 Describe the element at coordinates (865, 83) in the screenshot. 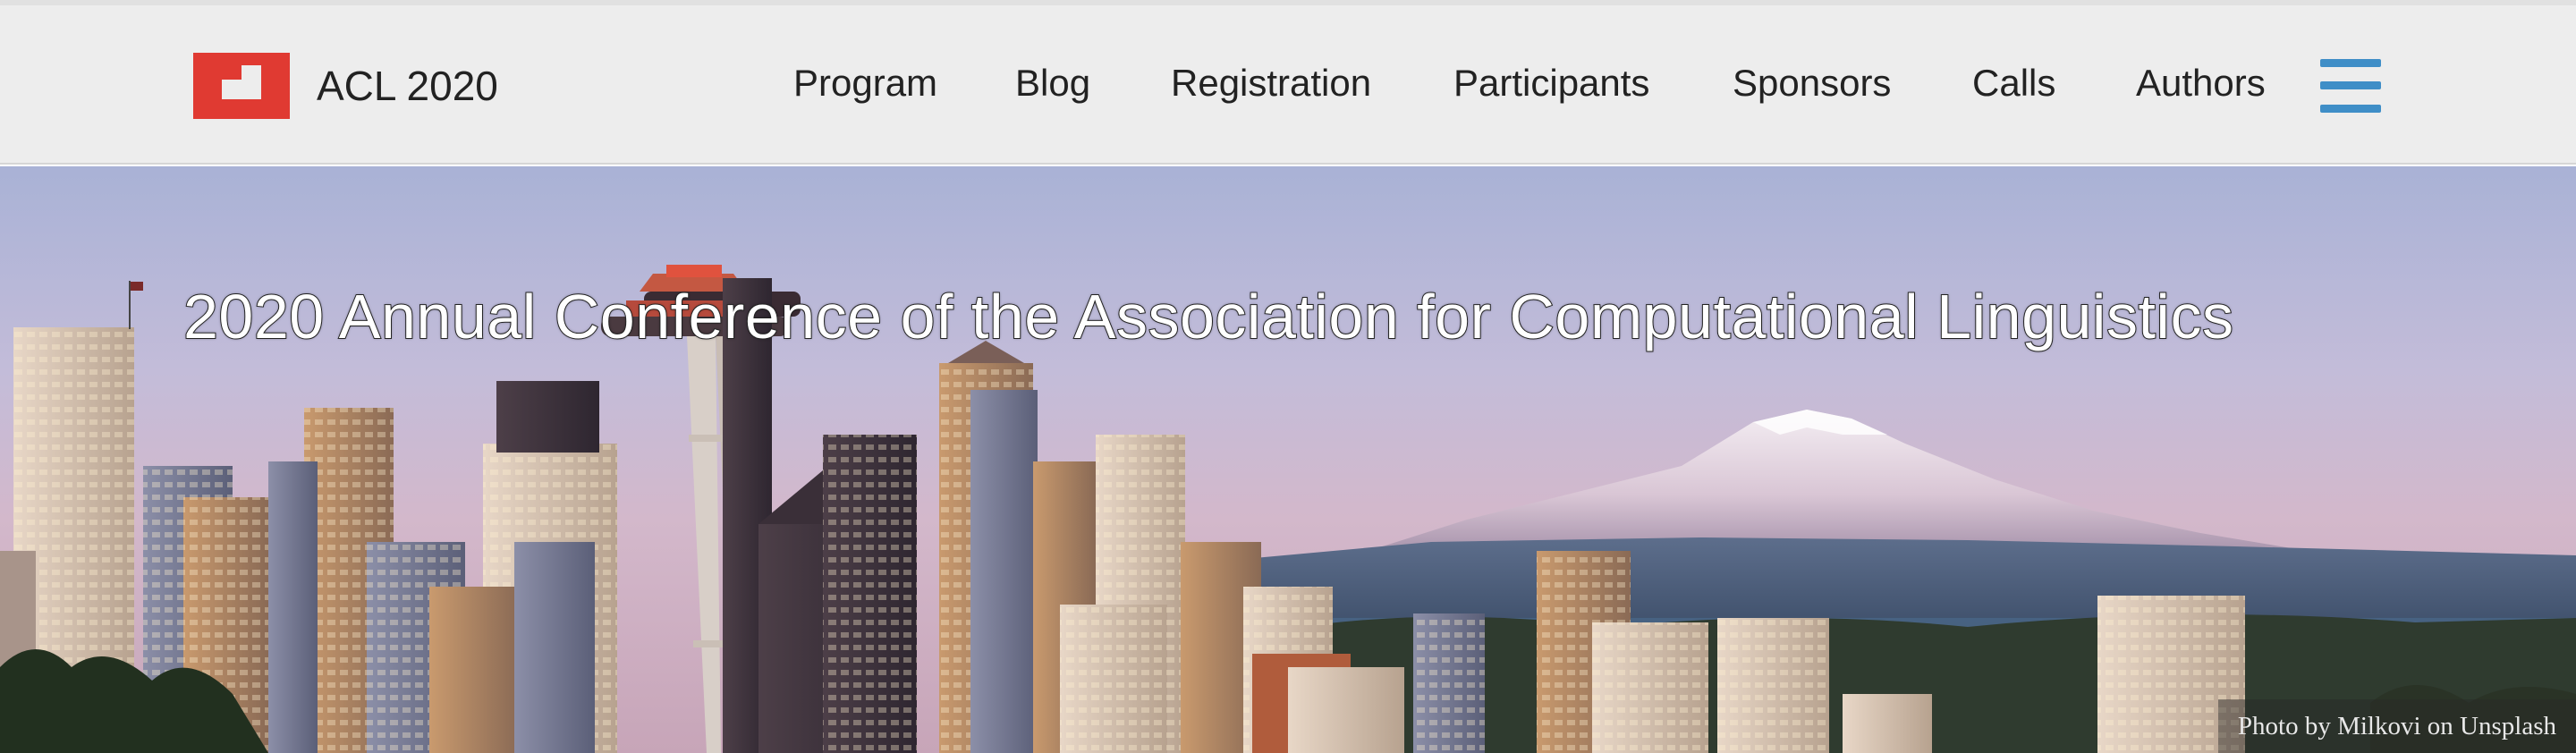

I see `nav-program: Program` at that location.